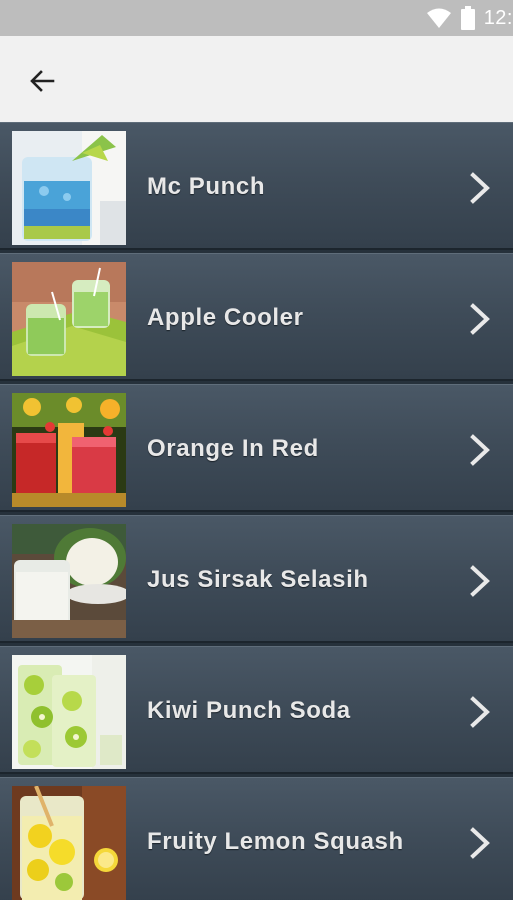 The height and width of the screenshot is (900, 513). What do you see at coordinates (206, 186) in the screenshot?
I see `list-item-label: Mc Punch` at bounding box center [206, 186].